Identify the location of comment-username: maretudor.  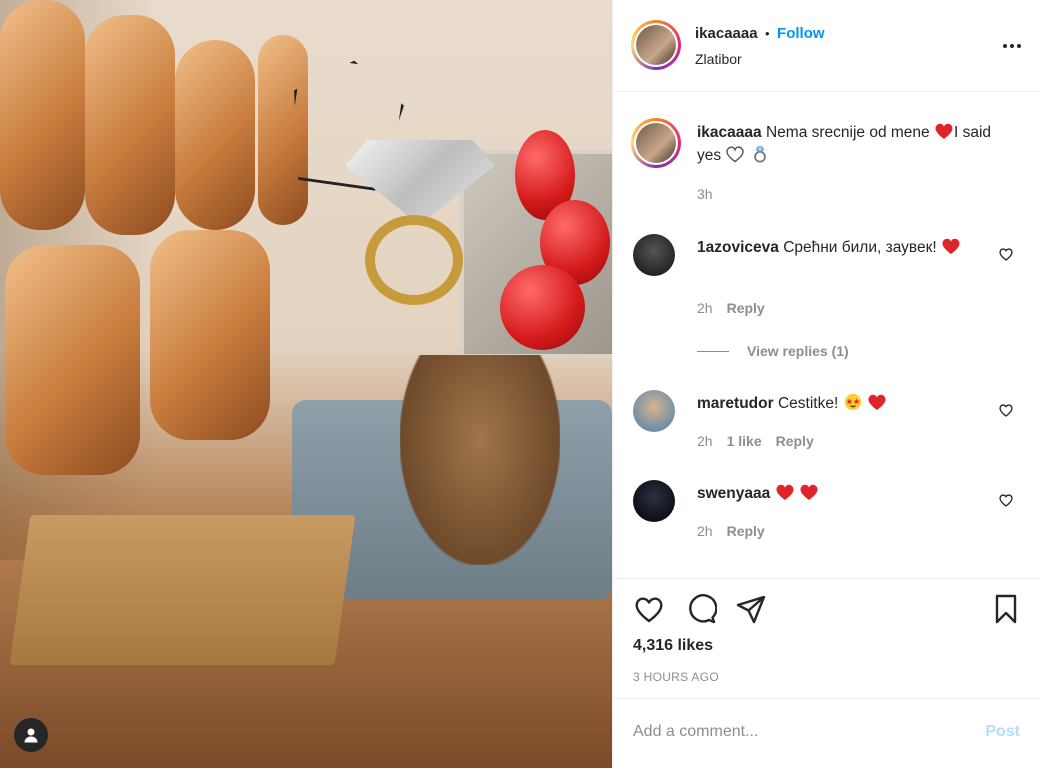
(735, 403).